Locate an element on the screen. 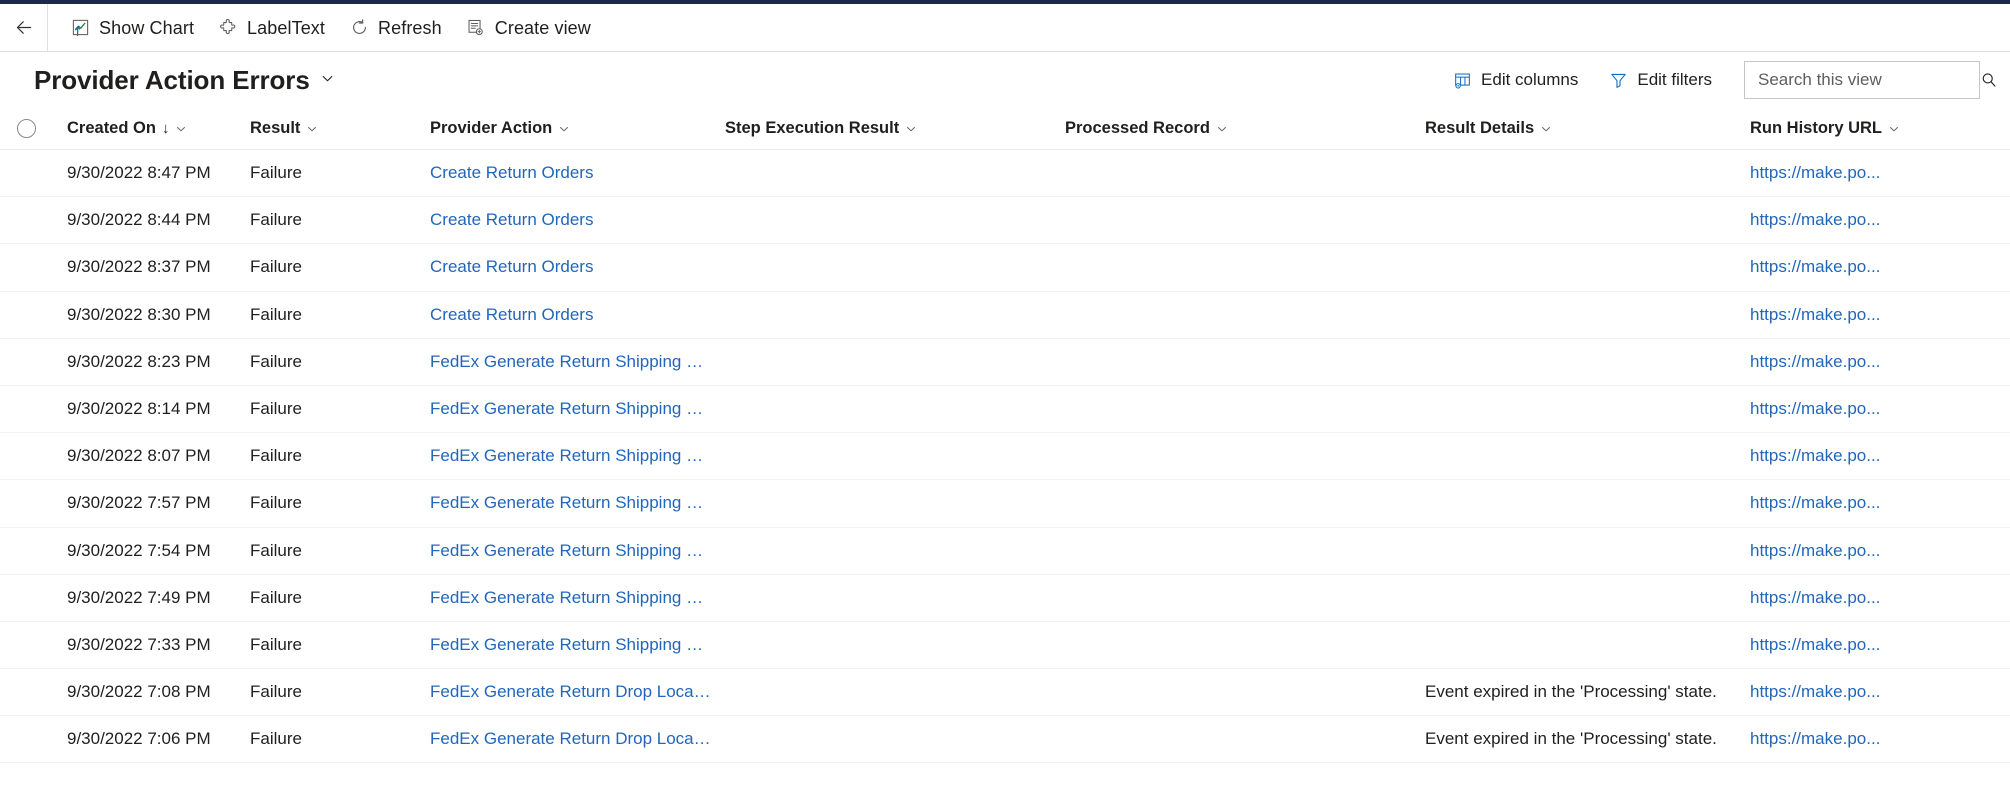 Image resolution: width=2010 pixels, height=785 pixels. column-header-processed-record: Processed Record is located at coordinates (1245, 128).